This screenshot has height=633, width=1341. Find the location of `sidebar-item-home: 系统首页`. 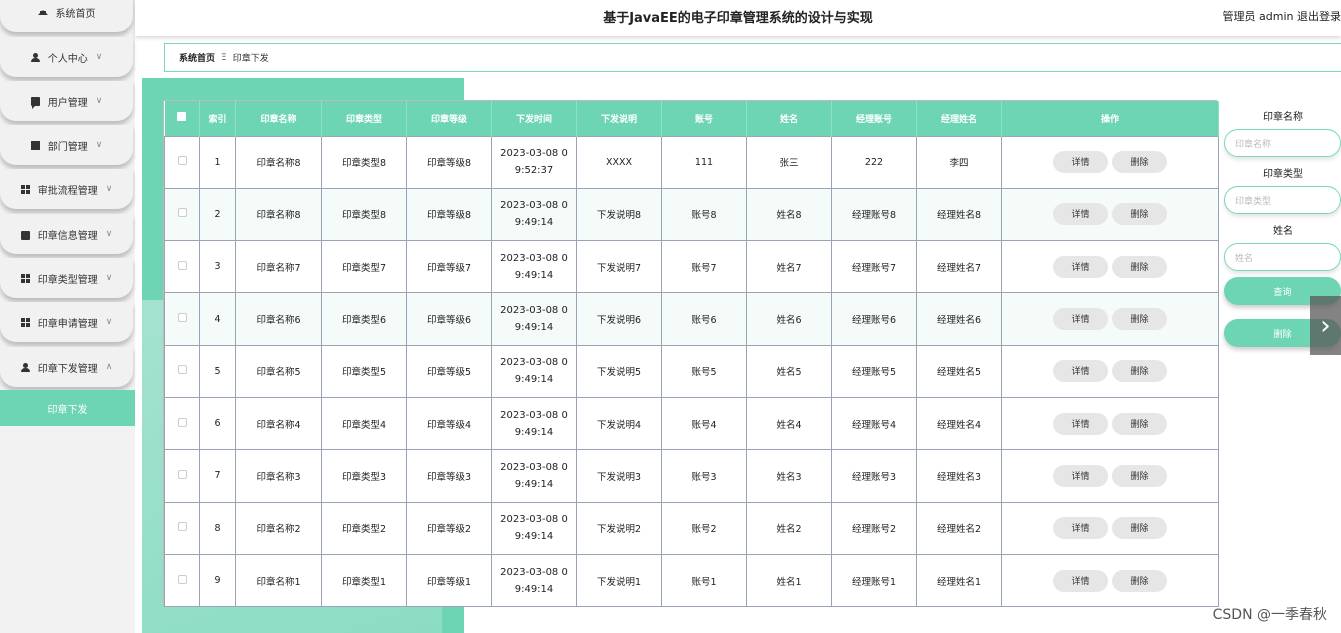

sidebar-item-home: 系统首页 is located at coordinates (66, 16).